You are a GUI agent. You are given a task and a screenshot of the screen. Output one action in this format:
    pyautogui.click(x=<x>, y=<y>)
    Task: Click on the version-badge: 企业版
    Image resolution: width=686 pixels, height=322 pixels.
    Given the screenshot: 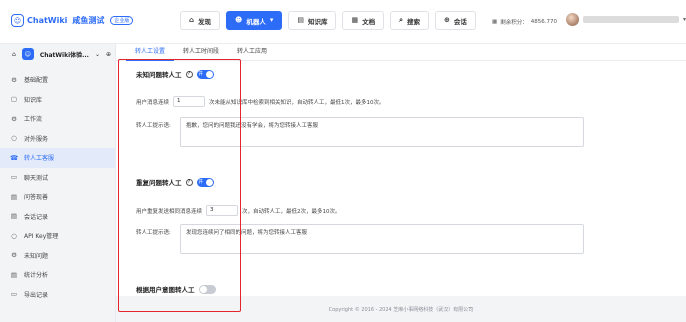 What is the action you would take?
    pyautogui.click(x=122, y=20)
    